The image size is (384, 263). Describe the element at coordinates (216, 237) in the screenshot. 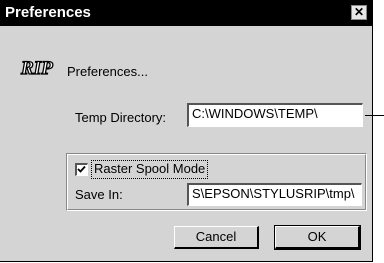

I see `cancel-button: Cancel` at that location.